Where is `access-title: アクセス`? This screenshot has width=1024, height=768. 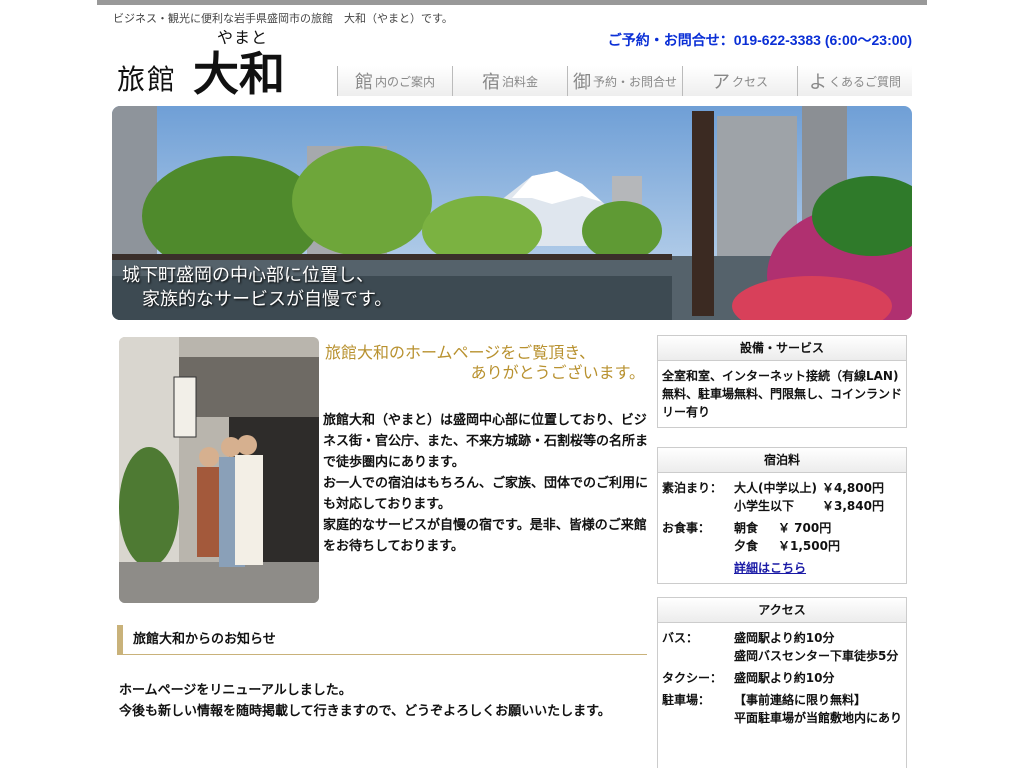
access-title: アクセス is located at coordinates (782, 610).